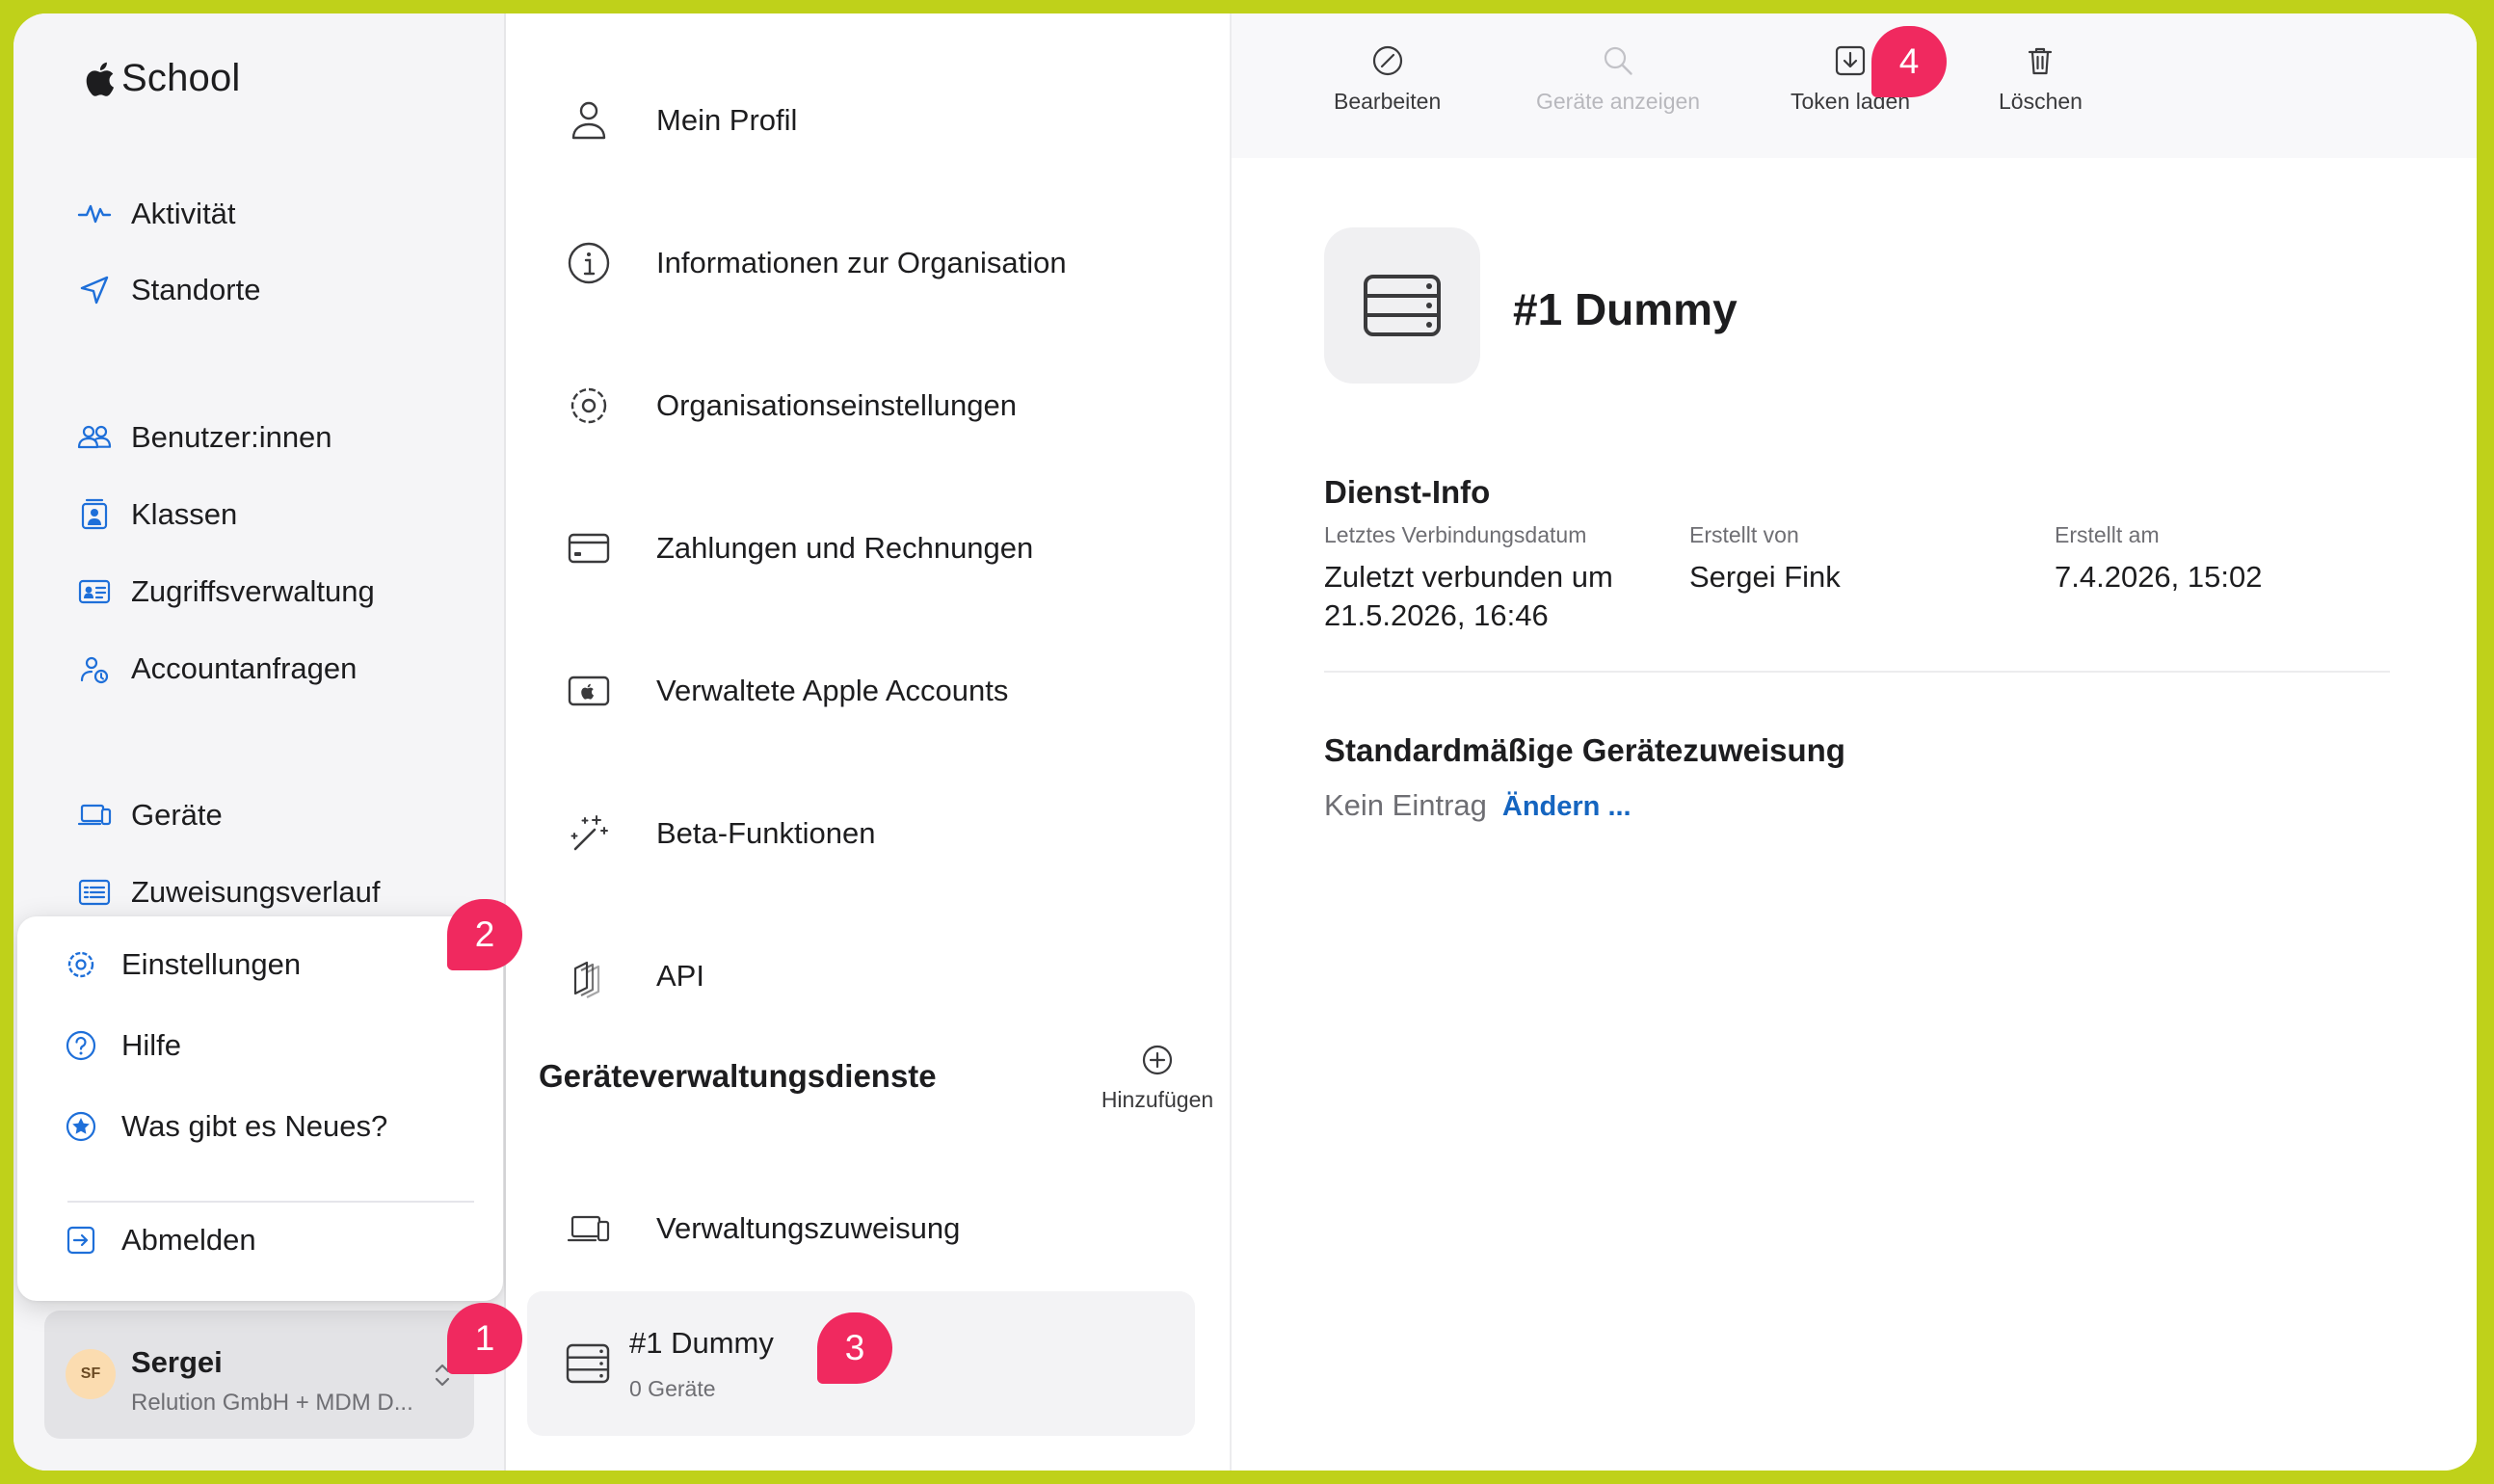 This screenshot has width=2494, height=1484. Describe the element at coordinates (81, 1240) in the screenshot. I see `logout-icon` at that location.